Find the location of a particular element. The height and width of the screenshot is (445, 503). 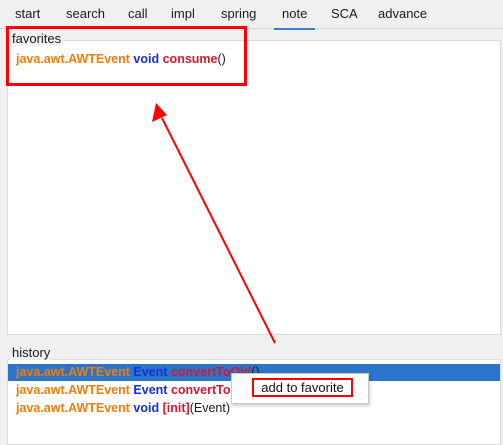

history-title: history is located at coordinates (31, 352).